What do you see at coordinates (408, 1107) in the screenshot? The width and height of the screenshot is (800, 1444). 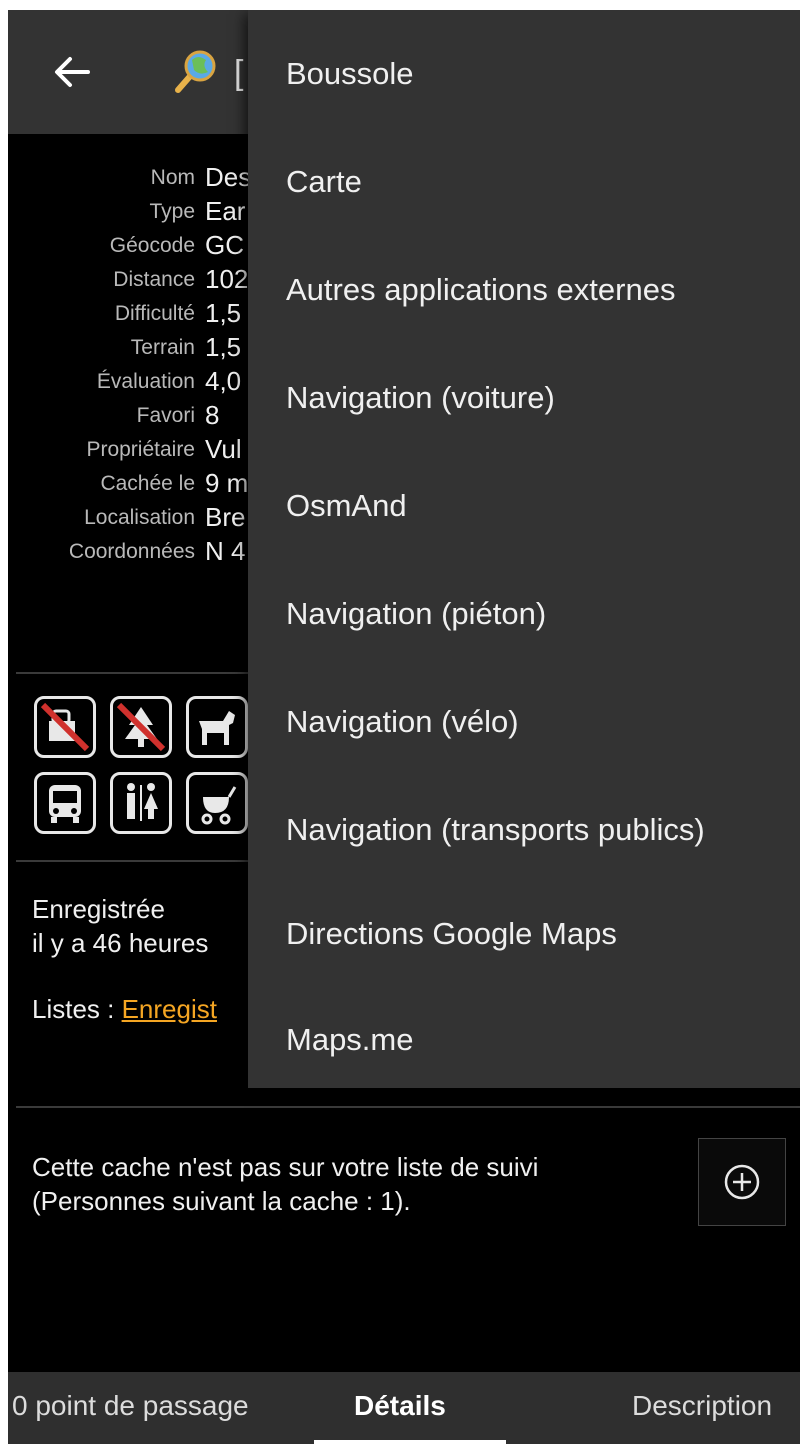 I see `divider` at bounding box center [408, 1107].